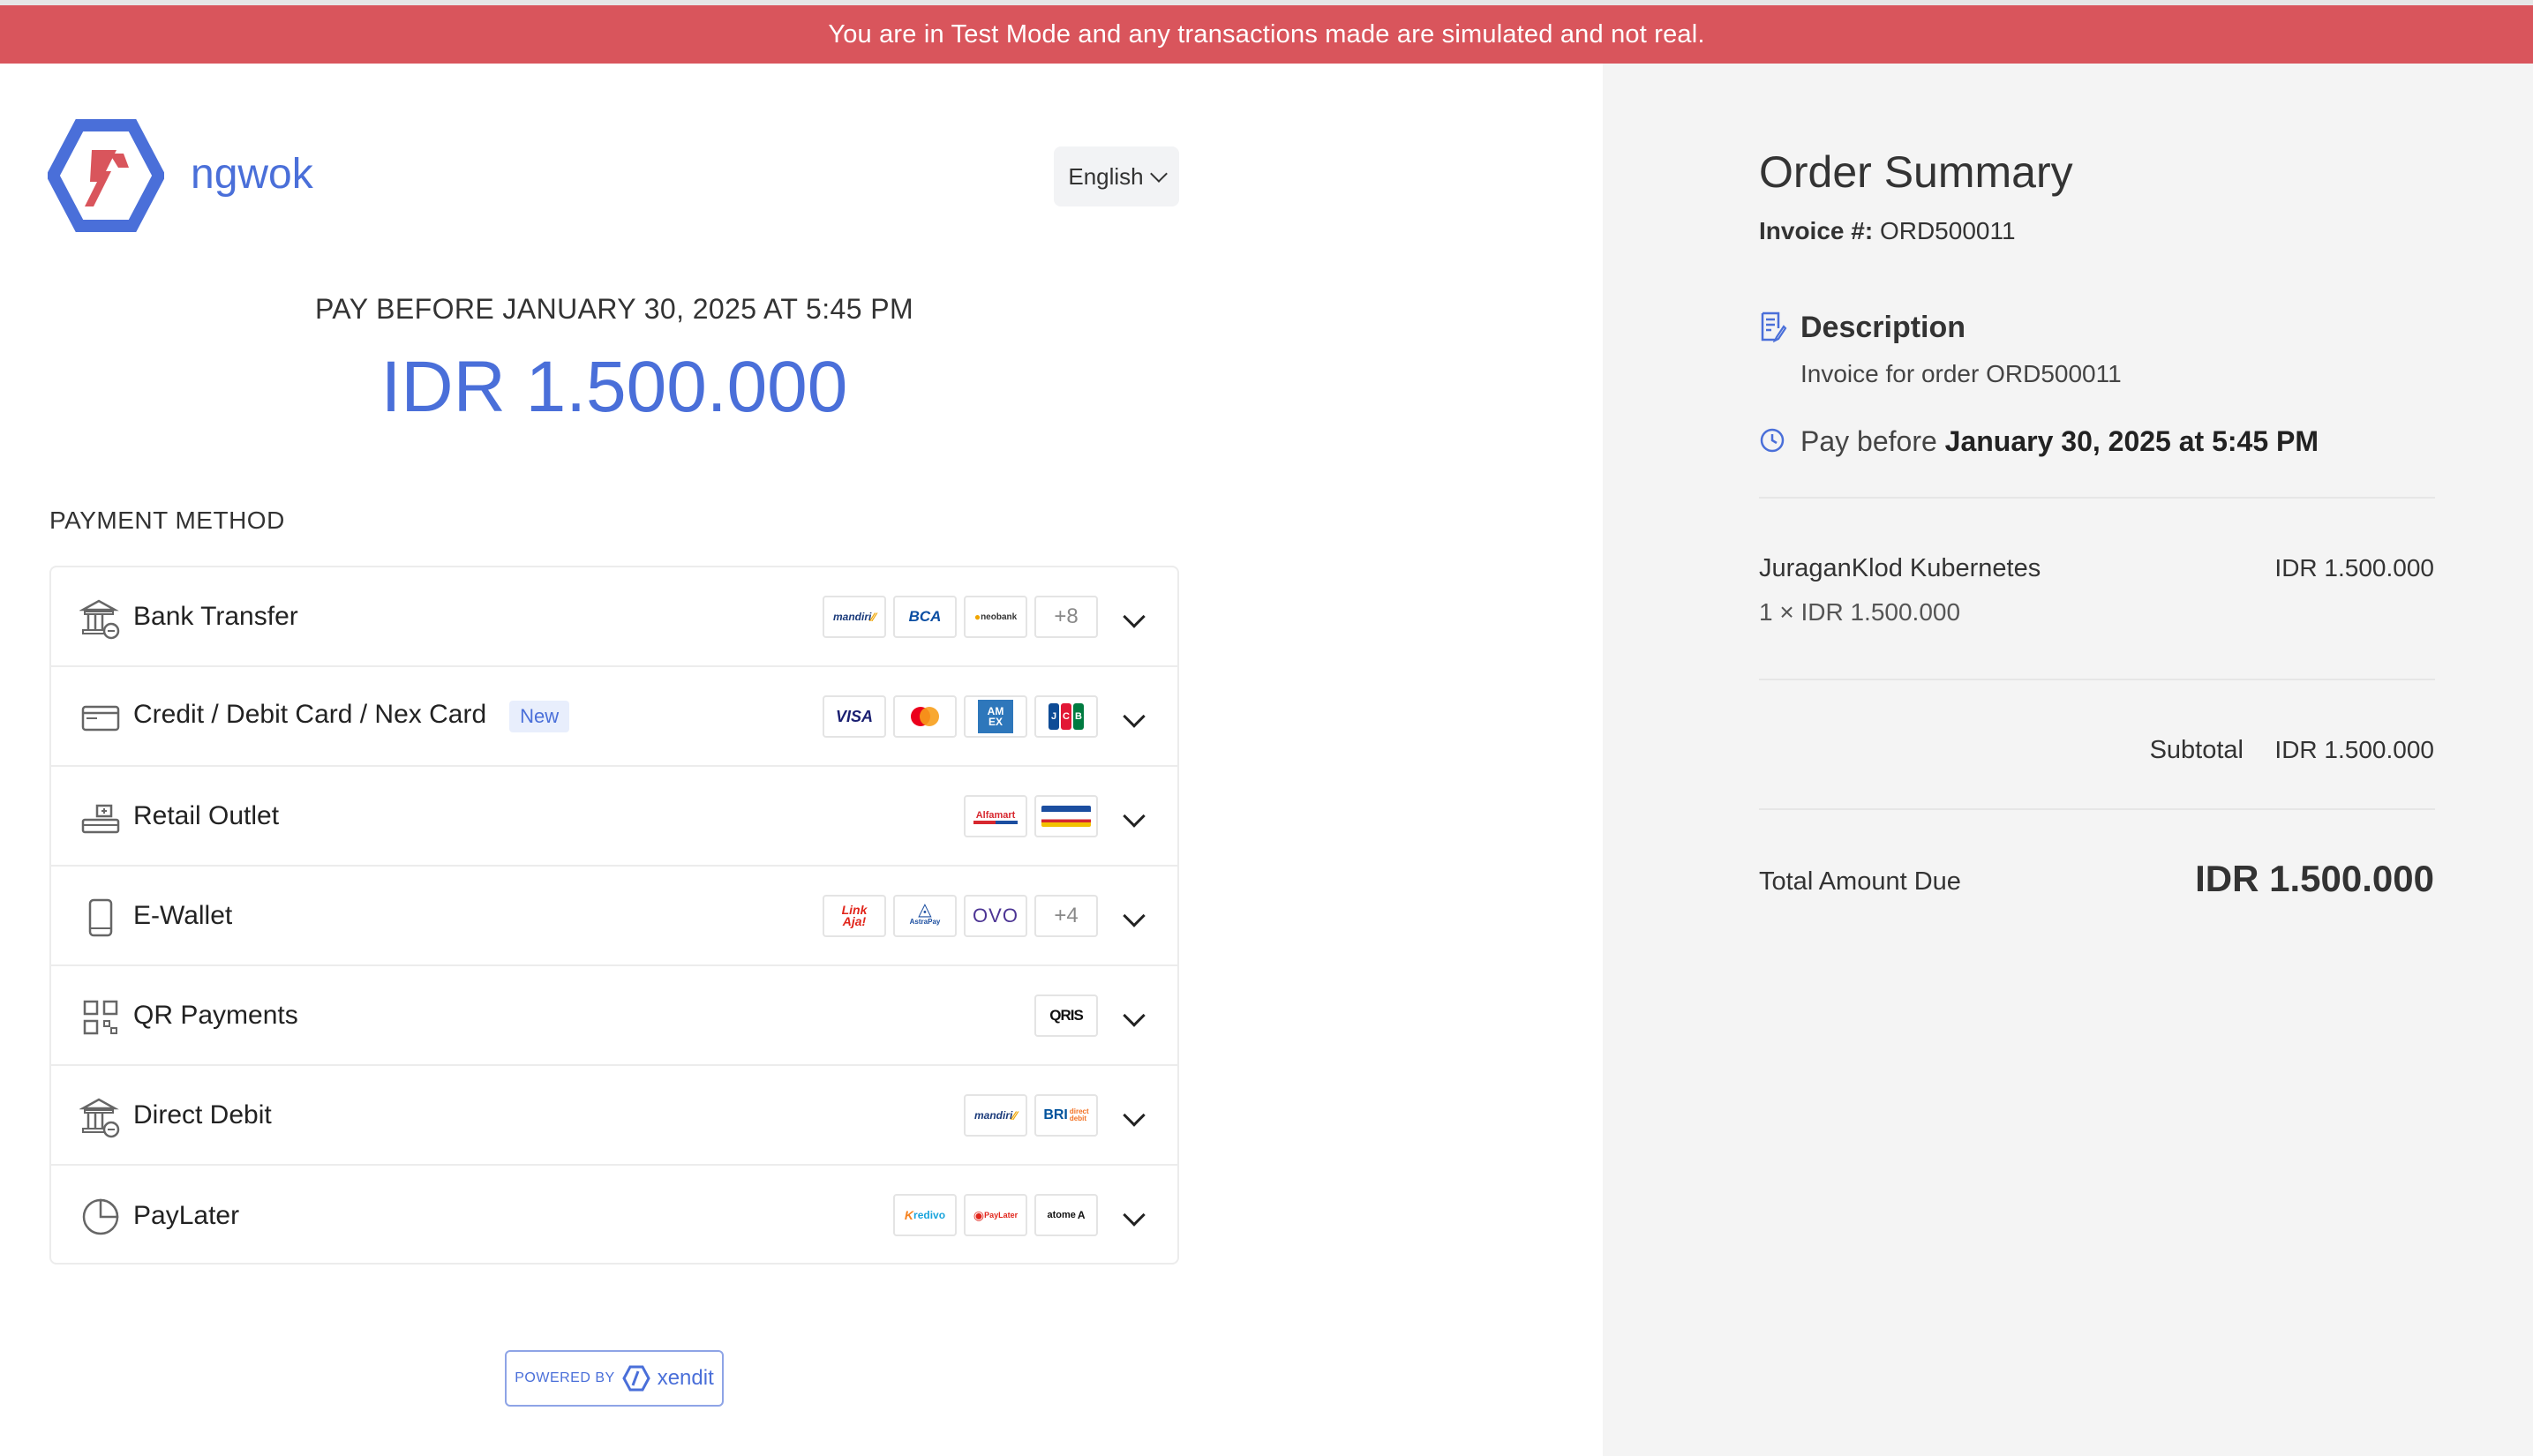 This screenshot has width=2533, height=1456. I want to click on qris-logo-icon: QRIS, so click(1066, 1016).